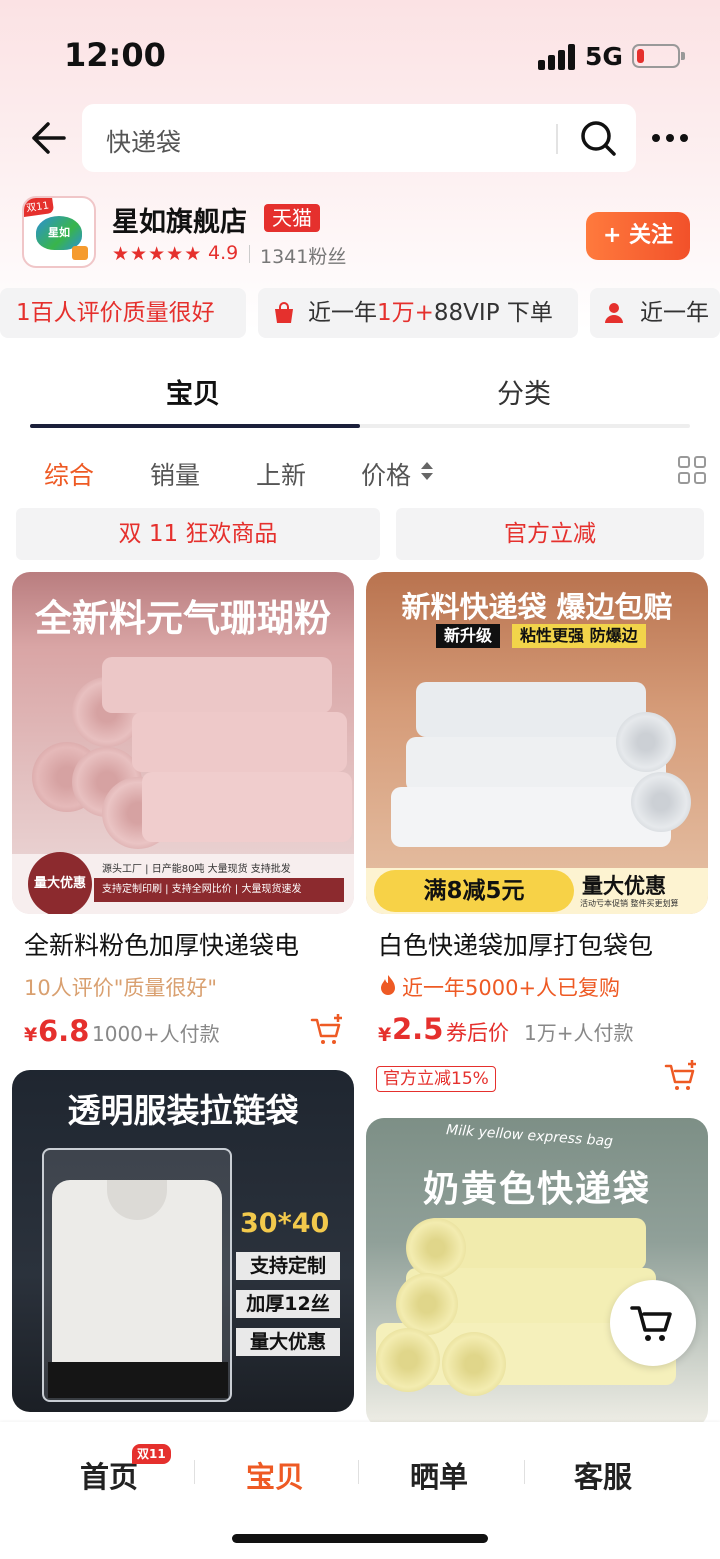 The height and width of the screenshot is (1559, 720). Describe the element at coordinates (638, 236) in the screenshot. I see `follow-button: + 关注` at that location.